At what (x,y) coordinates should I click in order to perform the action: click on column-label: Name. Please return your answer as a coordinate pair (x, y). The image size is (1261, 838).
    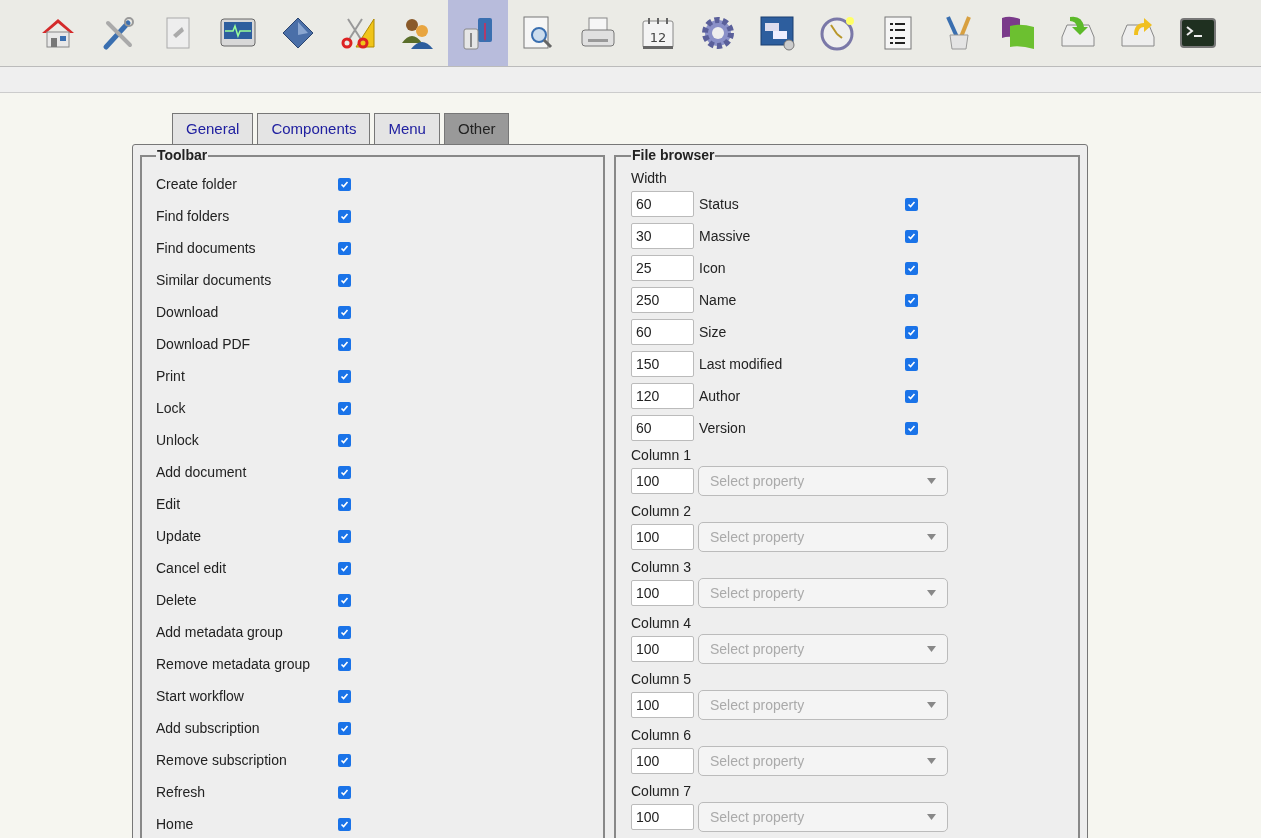
    Looking at the image, I should click on (718, 300).